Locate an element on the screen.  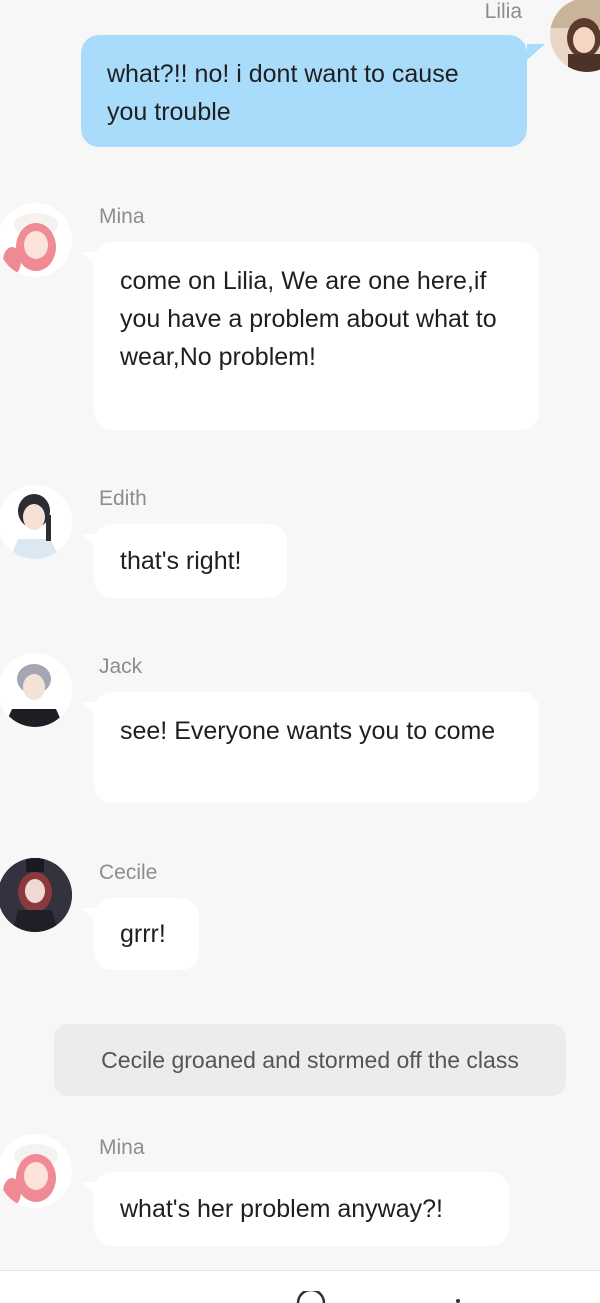
dot-icon is located at coordinates (458, 1299).